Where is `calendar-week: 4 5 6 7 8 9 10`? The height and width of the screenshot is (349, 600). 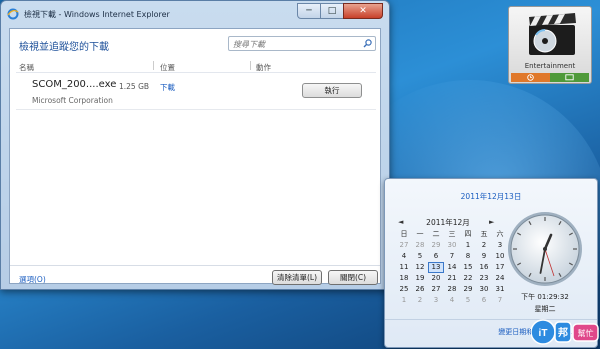
calendar-week: 4 5 6 7 8 9 10 is located at coordinates (452, 256).